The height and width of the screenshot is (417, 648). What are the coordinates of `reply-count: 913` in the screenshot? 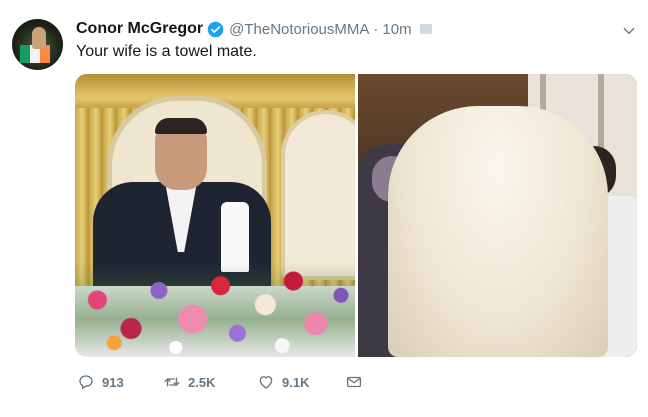 It's located at (113, 382).